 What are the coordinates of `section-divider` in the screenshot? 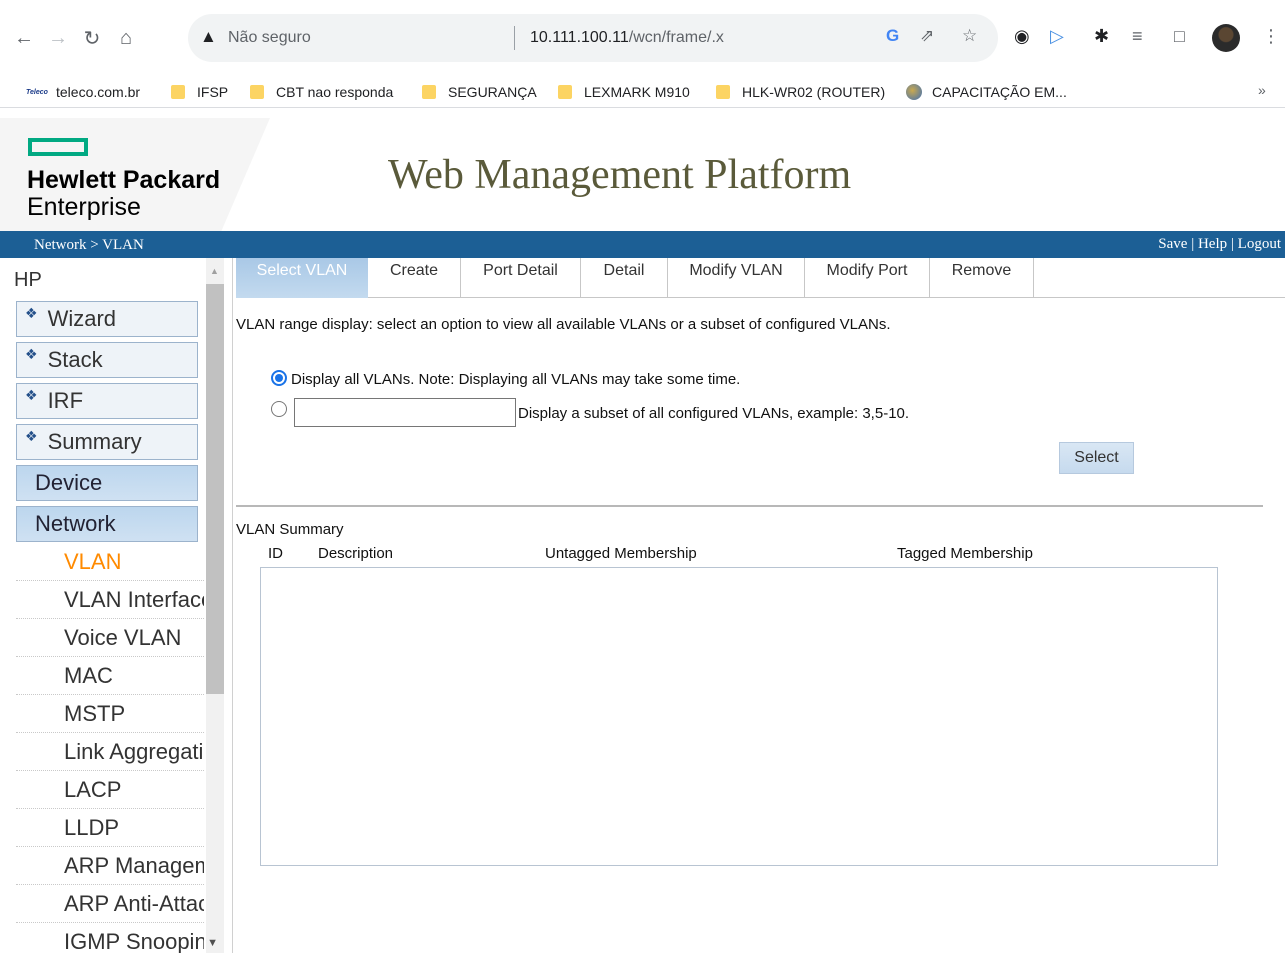 It's located at (749, 506).